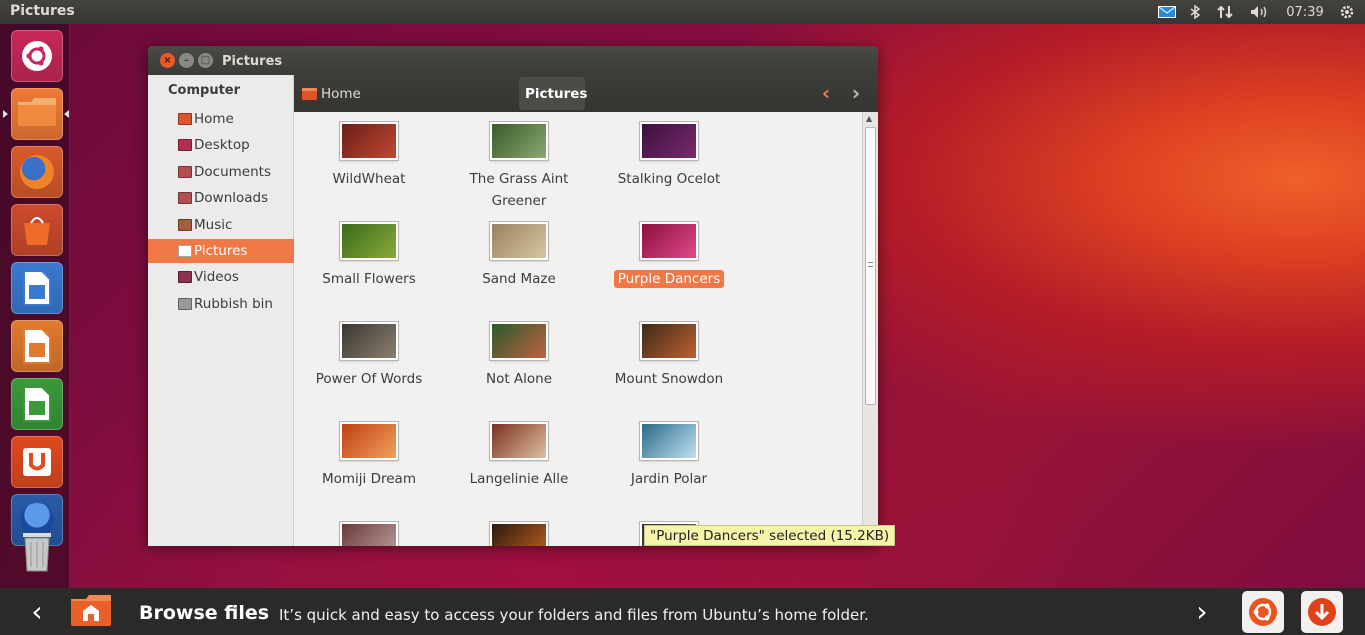 This screenshot has width=1365, height=635. I want to click on breadcrumb-current: Pictures, so click(553, 93).